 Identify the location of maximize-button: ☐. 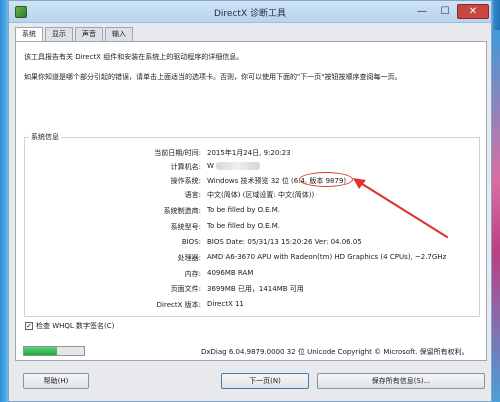
(445, 11).